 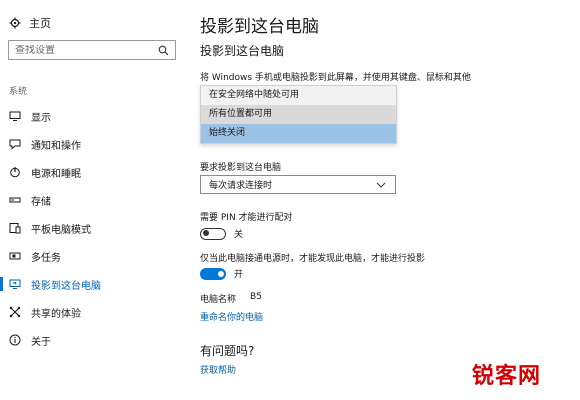 What do you see at coordinates (18, 92) in the screenshot?
I see `section-label: 系统` at bounding box center [18, 92].